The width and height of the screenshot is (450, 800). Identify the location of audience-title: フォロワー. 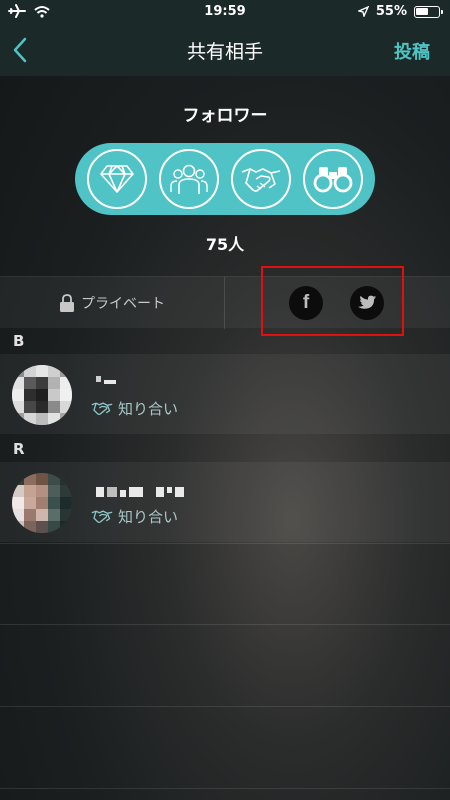
(225, 116).